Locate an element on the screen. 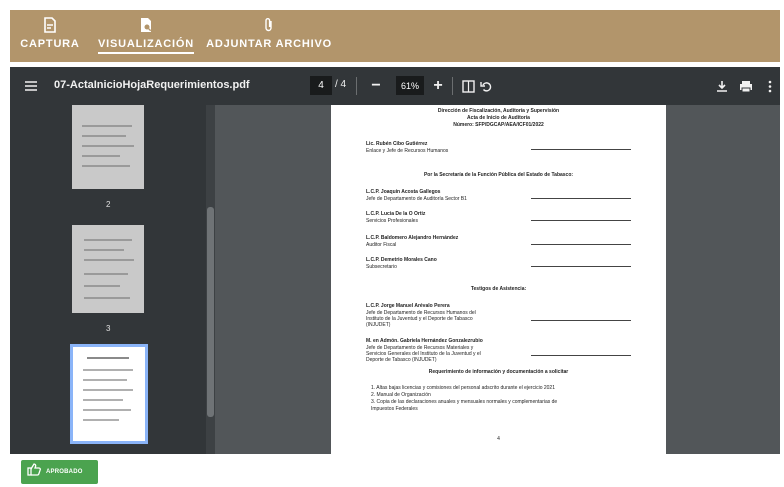  zoom-out-button: − is located at coordinates (376, 86).